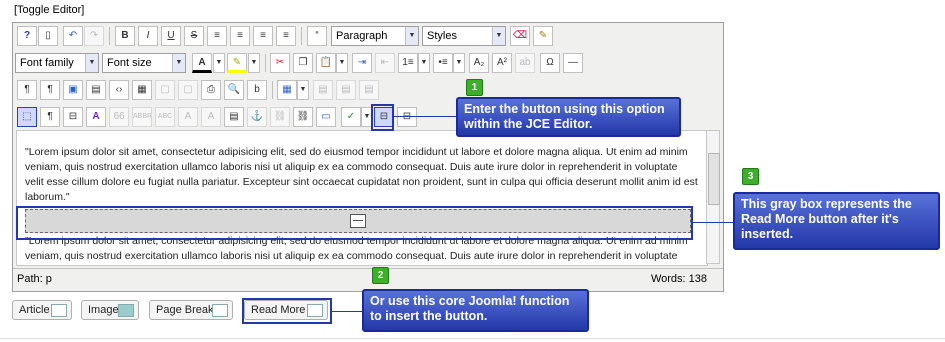 This screenshot has width=945, height=342. Describe the element at coordinates (73, 36) in the screenshot. I see `undo-icon: ↶` at that location.